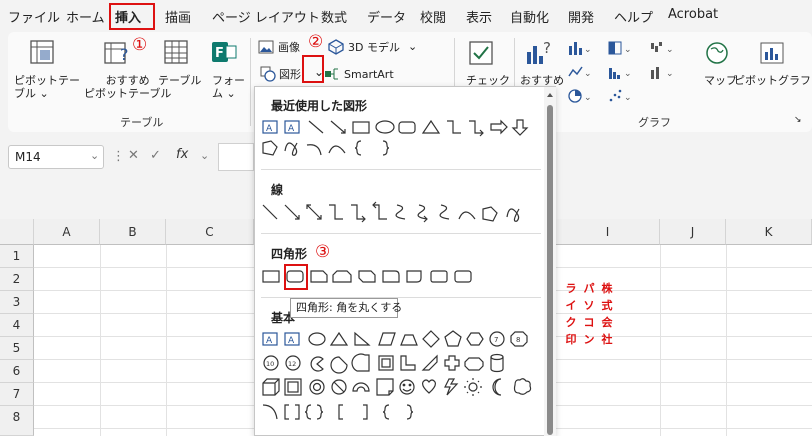 This screenshot has width=812, height=436. Describe the element at coordinates (290, 74) in the screenshot. I see `shapes-label: 図形` at that location.